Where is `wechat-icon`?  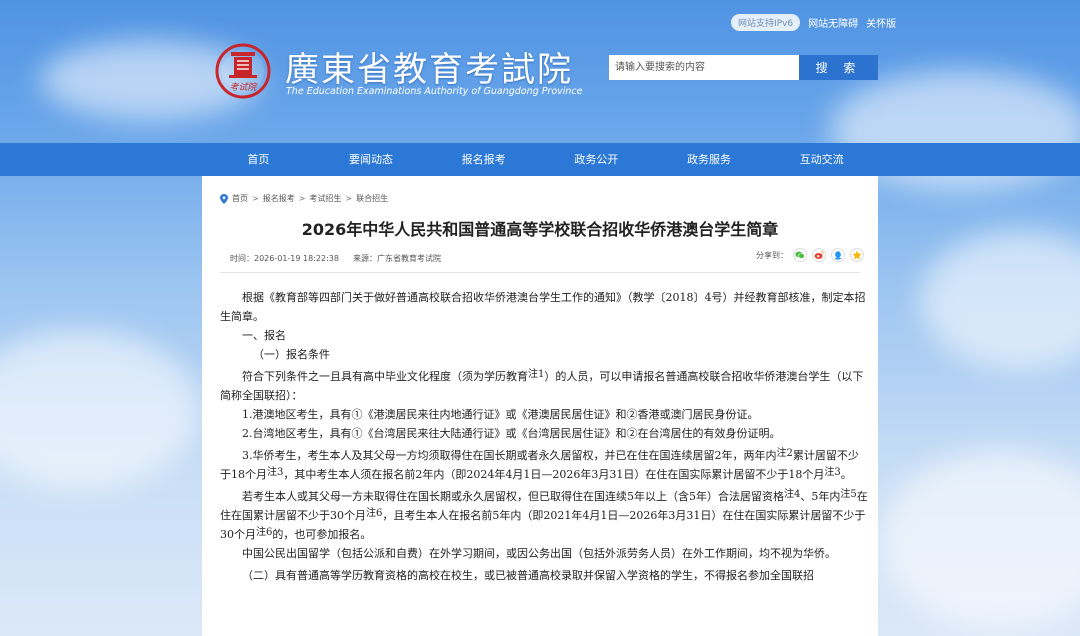 wechat-icon is located at coordinates (800, 255).